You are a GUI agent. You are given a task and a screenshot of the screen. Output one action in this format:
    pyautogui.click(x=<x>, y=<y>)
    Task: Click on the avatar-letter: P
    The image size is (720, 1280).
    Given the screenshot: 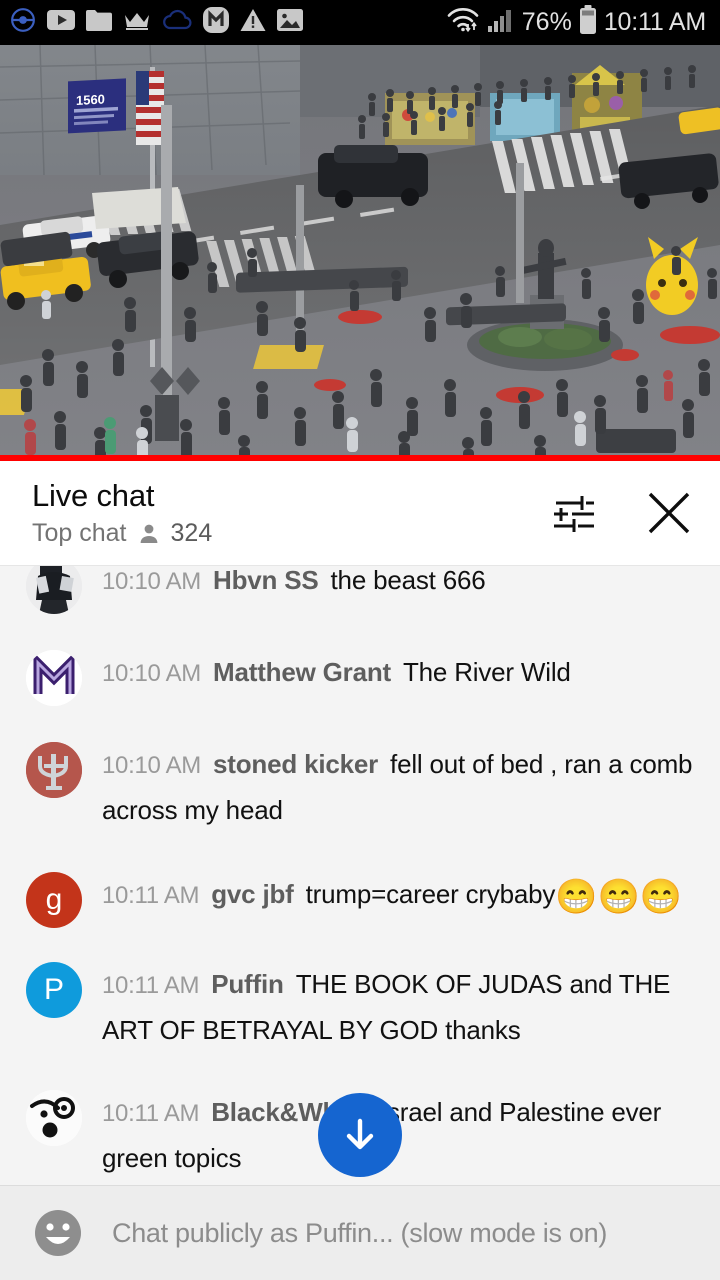 What is the action you would take?
    pyautogui.click(x=53, y=989)
    